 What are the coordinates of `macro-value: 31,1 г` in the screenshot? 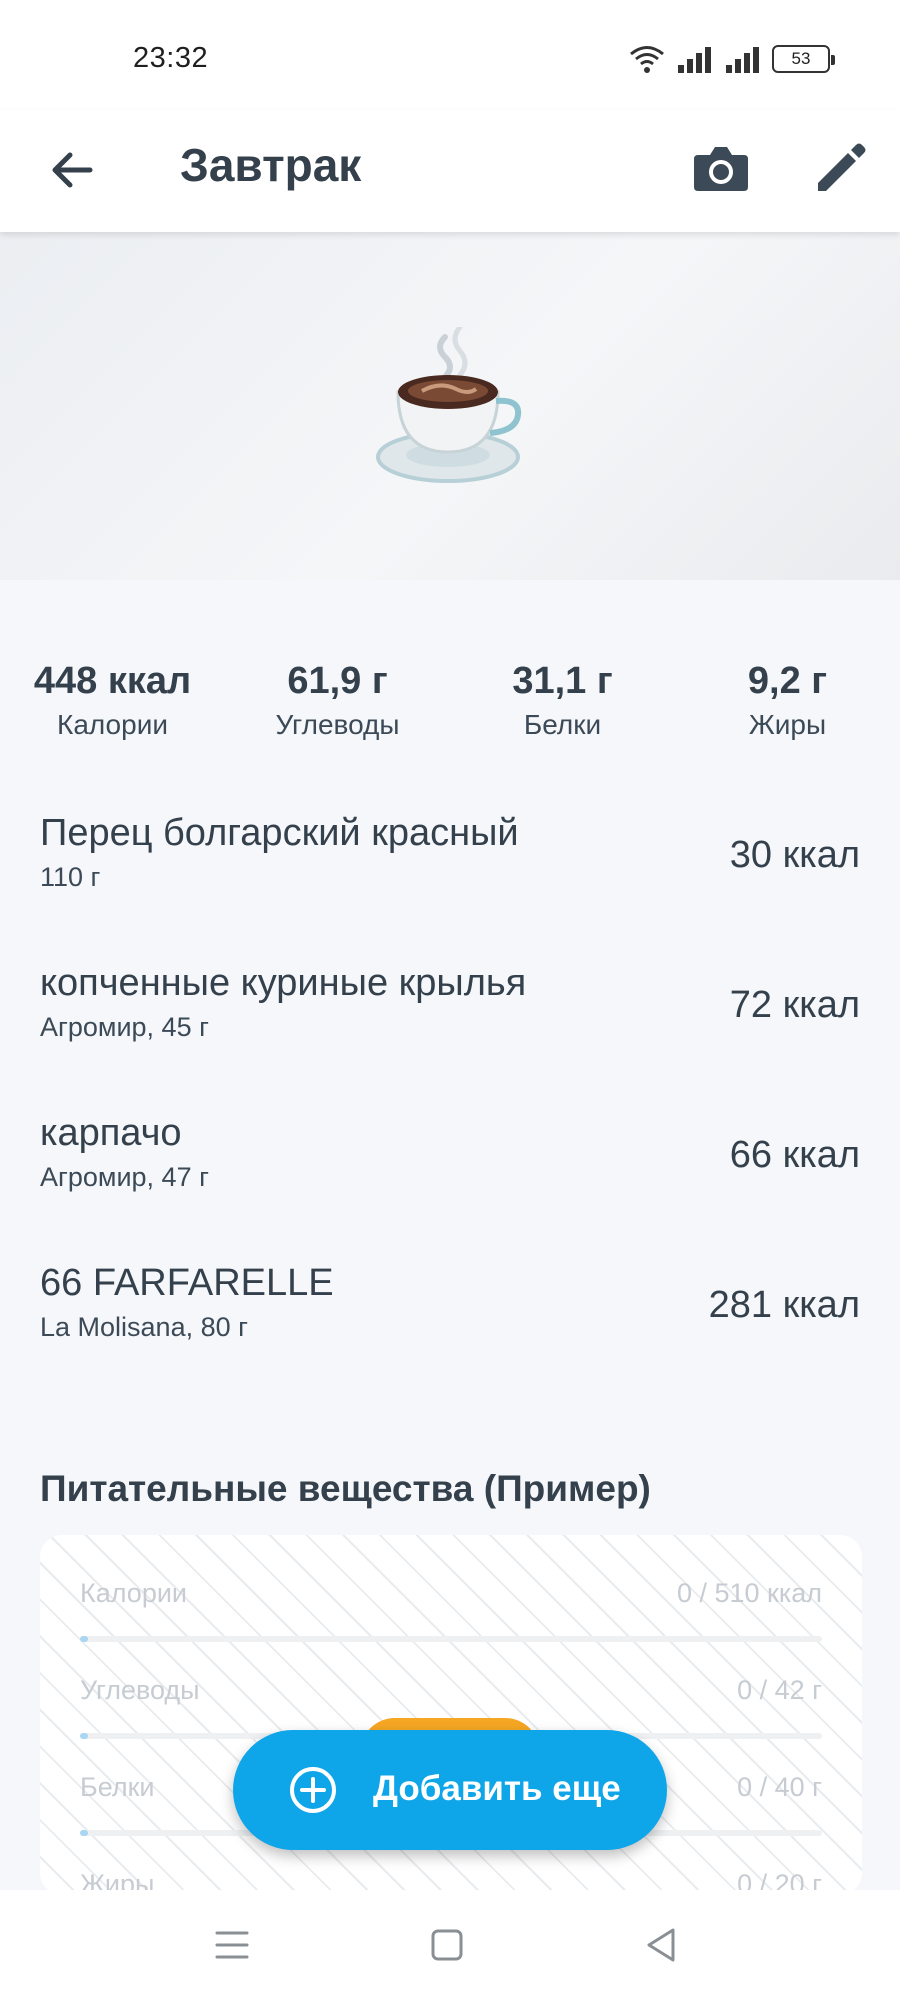 It's located at (562, 681).